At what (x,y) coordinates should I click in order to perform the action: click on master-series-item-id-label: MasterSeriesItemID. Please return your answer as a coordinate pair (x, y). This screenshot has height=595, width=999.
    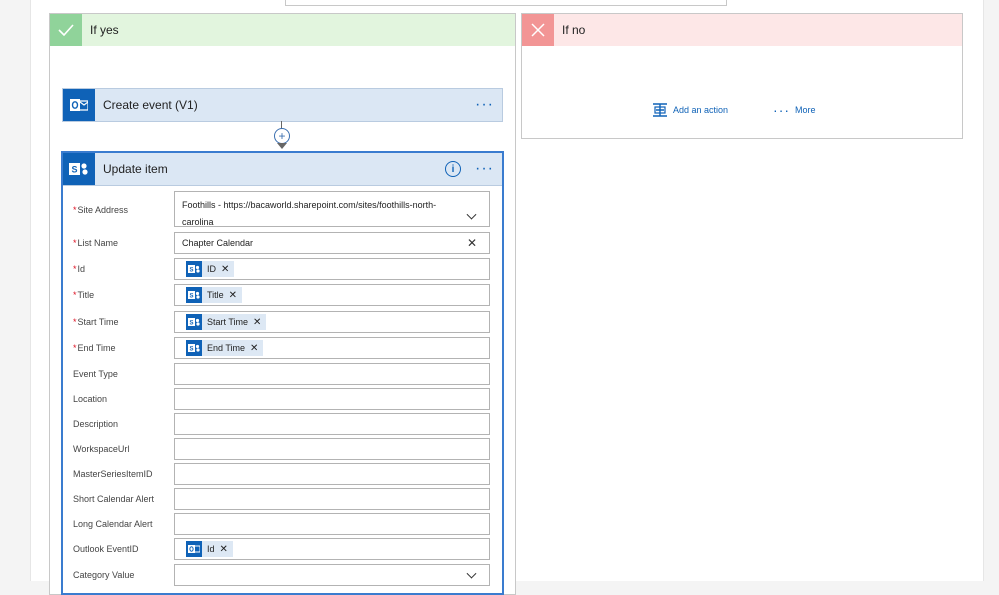
    Looking at the image, I should click on (113, 474).